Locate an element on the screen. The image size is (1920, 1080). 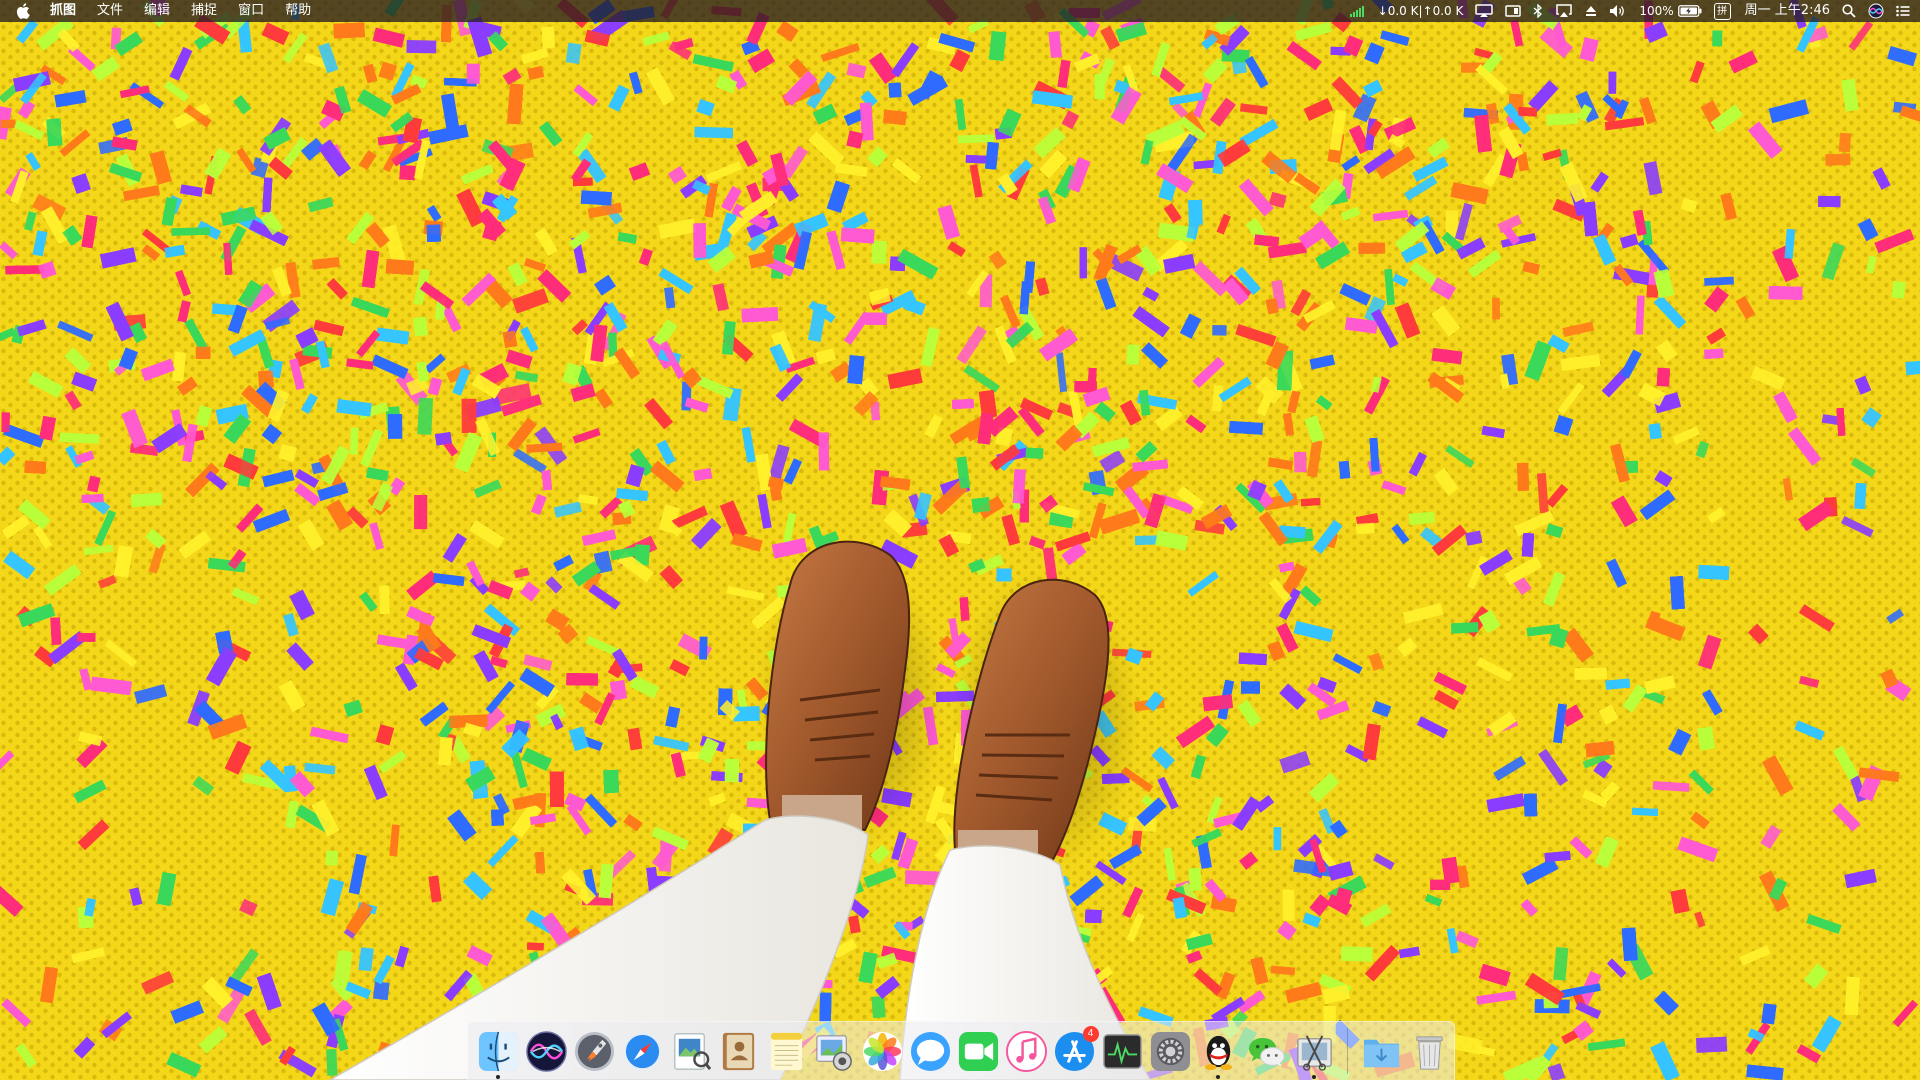
cpu-meter-icon is located at coordinates (1357, 11).